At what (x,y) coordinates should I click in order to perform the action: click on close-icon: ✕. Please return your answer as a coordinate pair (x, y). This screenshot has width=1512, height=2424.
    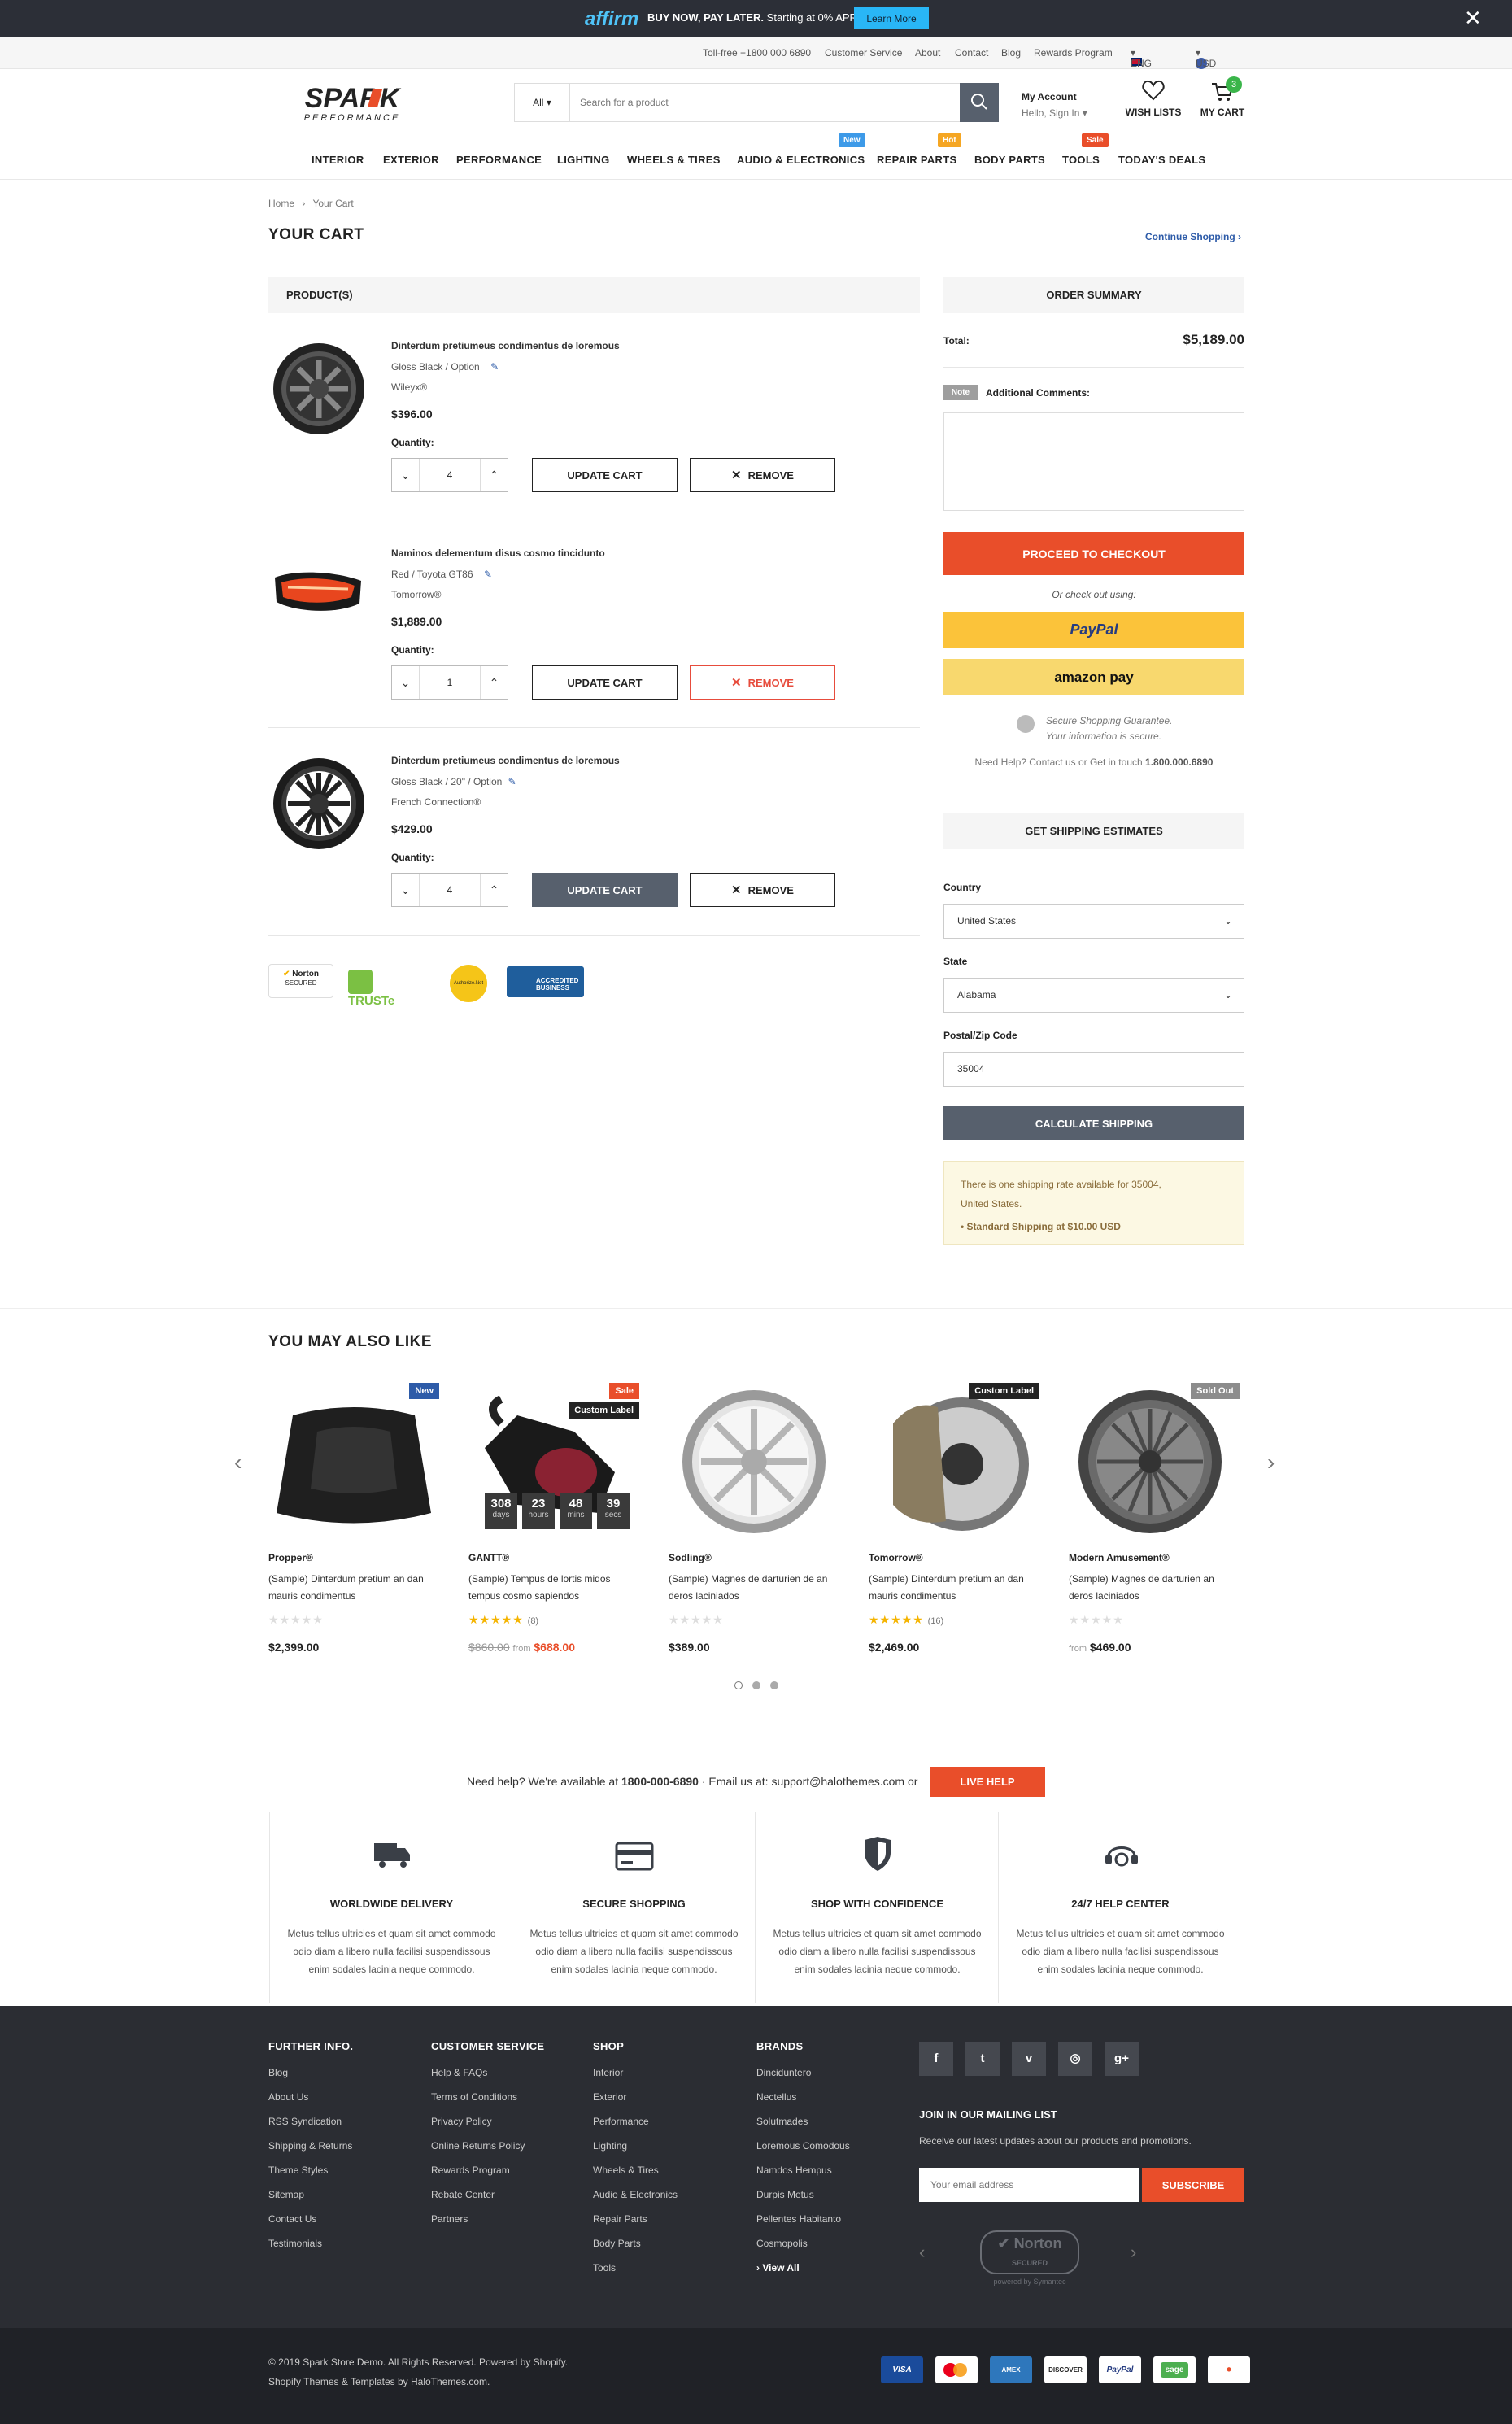
    Looking at the image, I should click on (1473, 18).